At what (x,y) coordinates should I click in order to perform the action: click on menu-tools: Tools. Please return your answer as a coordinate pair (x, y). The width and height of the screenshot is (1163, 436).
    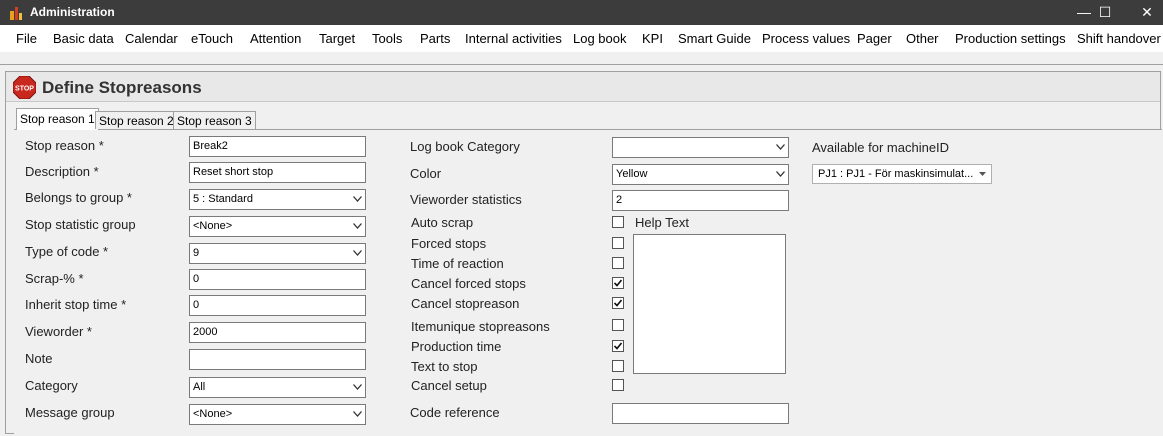
    Looking at the image, I should click on (387, 38).